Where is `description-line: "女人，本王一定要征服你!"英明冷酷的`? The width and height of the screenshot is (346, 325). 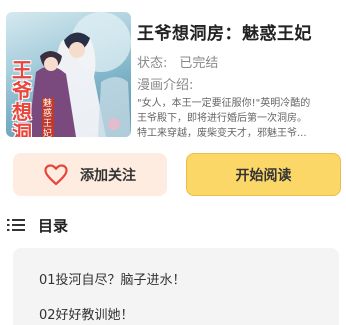
description-line: "女人，本王一定要征服你!"英明冷酷的 is located at coordinates (224, 103).